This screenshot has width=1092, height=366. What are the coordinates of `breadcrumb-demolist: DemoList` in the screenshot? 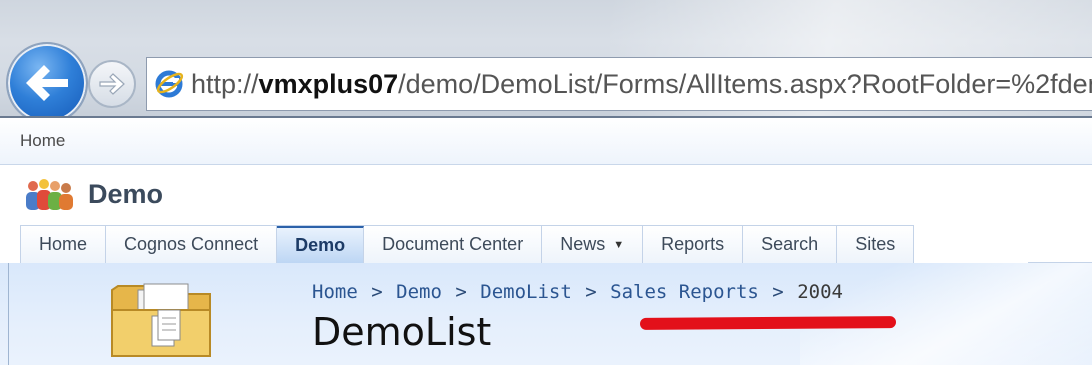 It's located at (526, 292).